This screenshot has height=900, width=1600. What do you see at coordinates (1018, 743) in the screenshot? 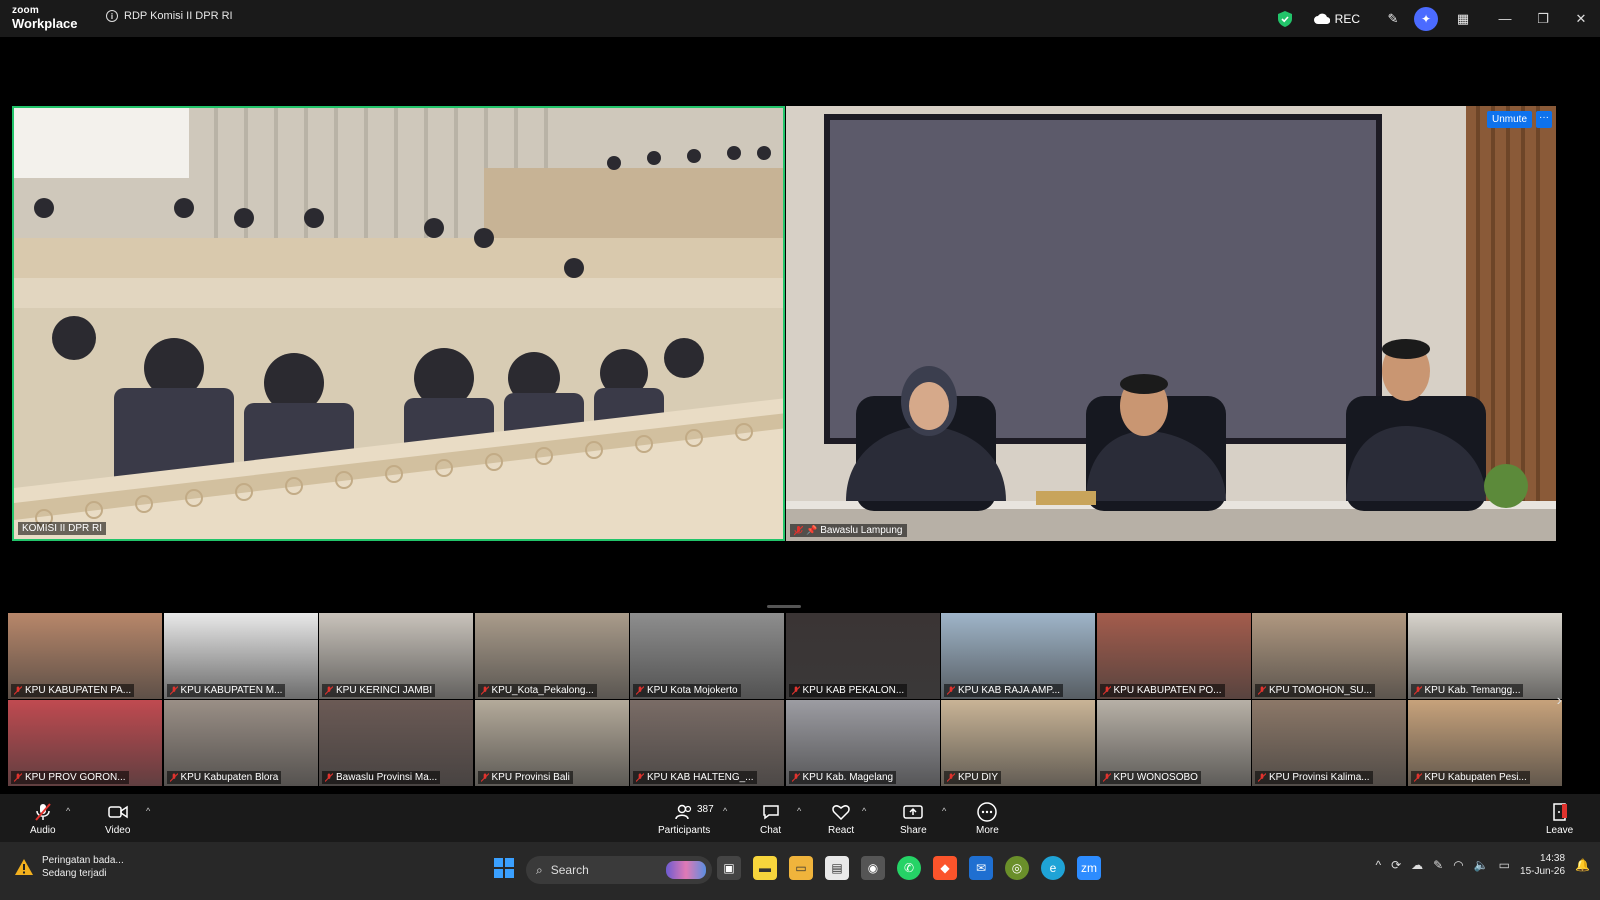
I see `gallery-video-tile: KPU DIY` at bounding box center [1018, 743].